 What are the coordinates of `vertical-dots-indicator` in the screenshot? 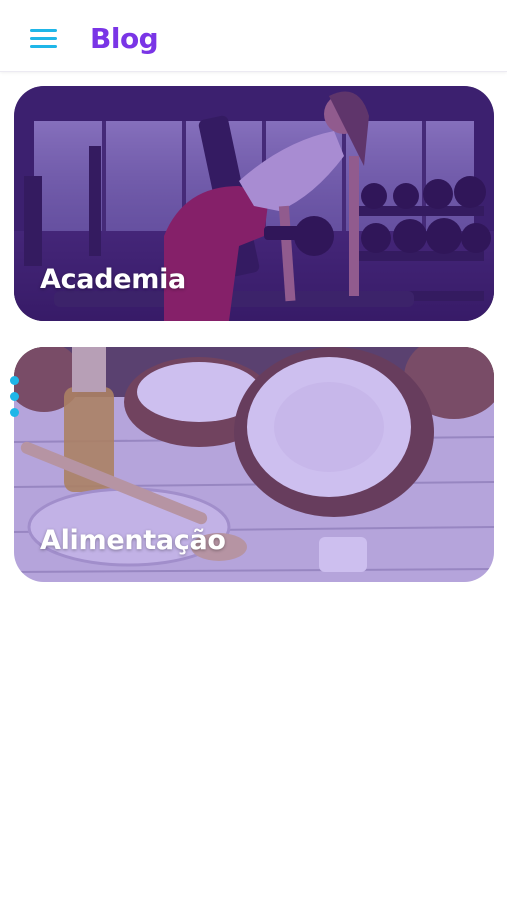 It's located at (15, 399).